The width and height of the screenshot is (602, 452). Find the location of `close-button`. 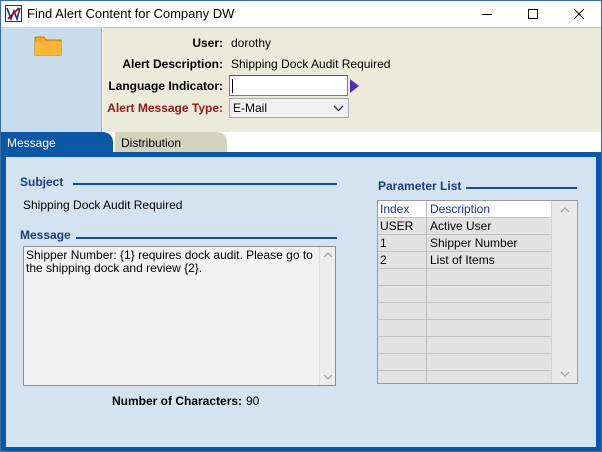

close-button is located at coordinates (578, 14).